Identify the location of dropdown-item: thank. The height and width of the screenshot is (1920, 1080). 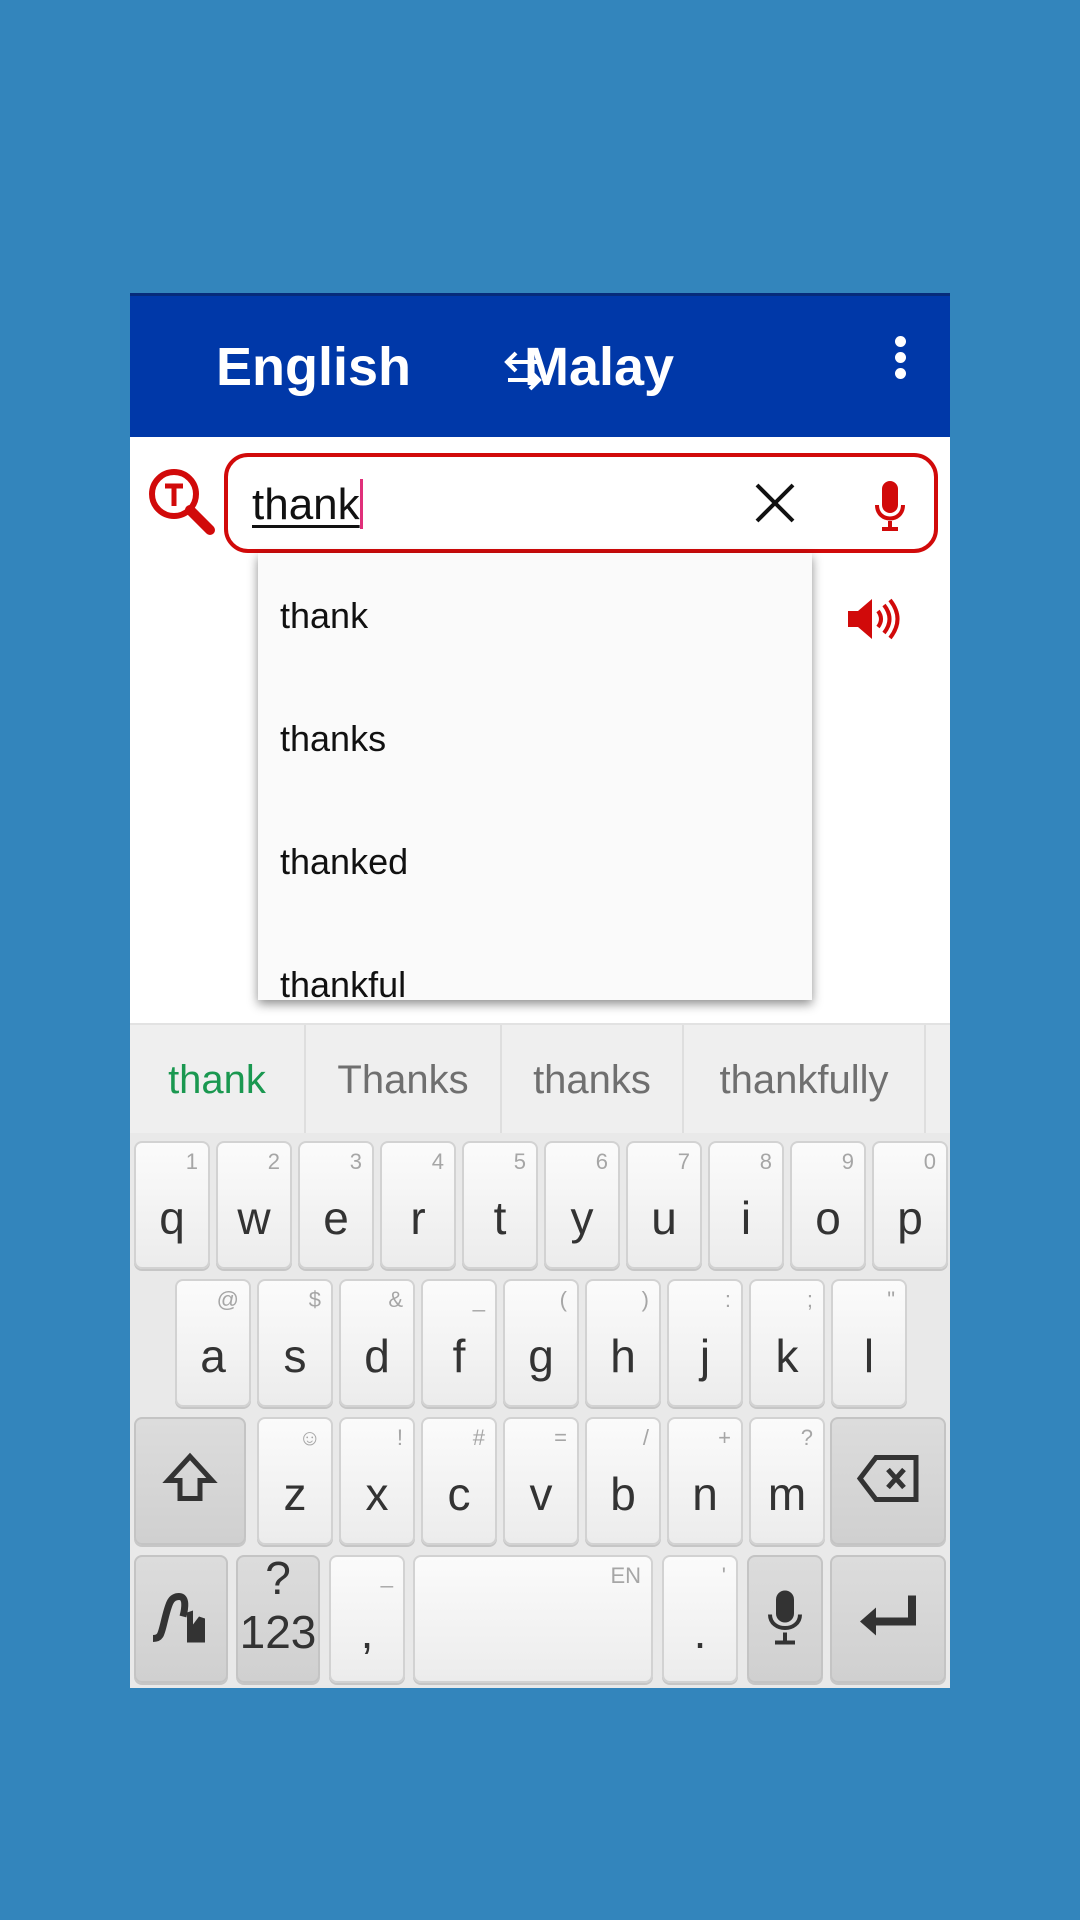
(535, 614).